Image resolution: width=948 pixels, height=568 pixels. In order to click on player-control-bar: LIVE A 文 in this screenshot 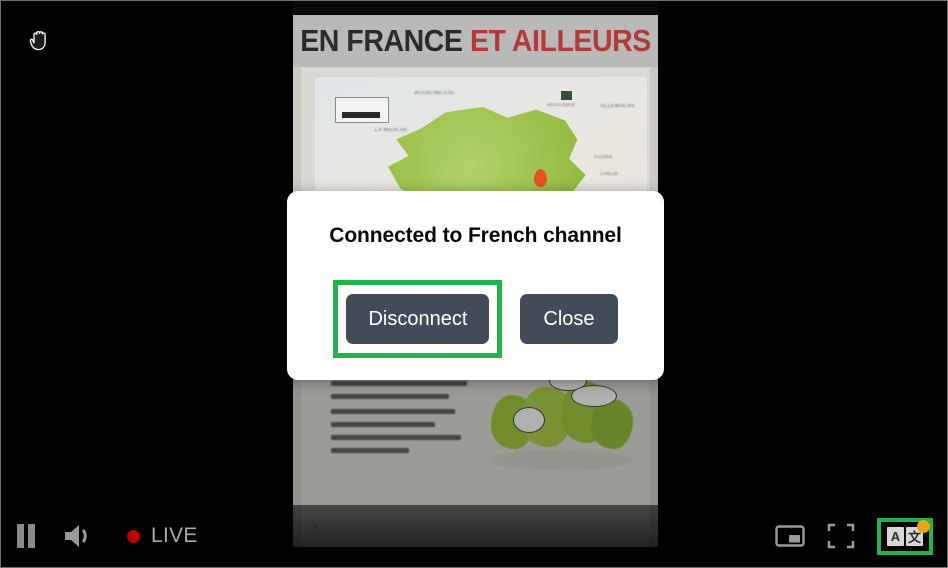, I will do `click(474, 536)`.